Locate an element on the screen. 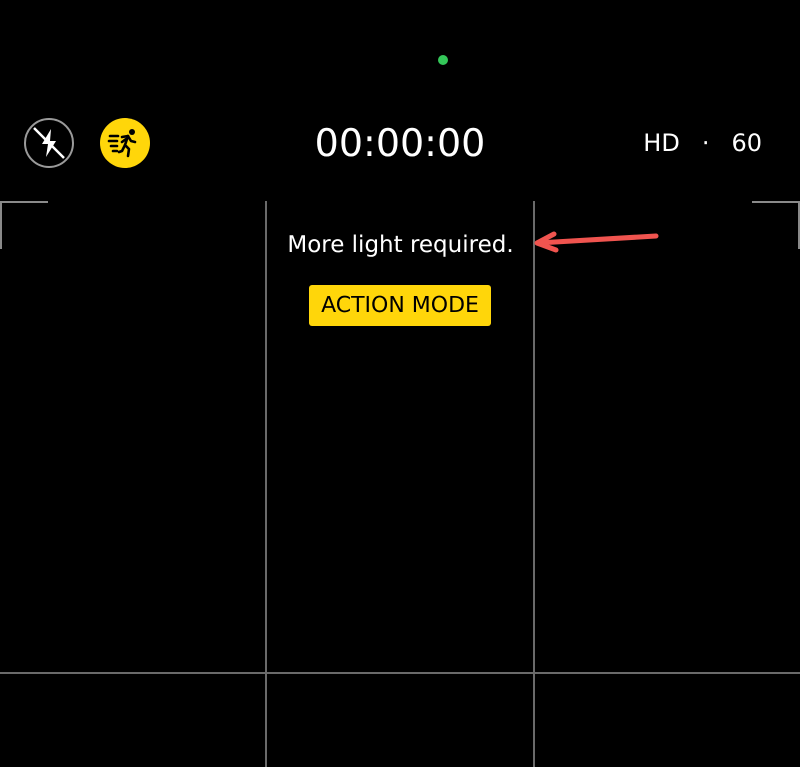 The height and width of the screenshot is (767, 800). action-mode-button is located at coordinates (125, 143).